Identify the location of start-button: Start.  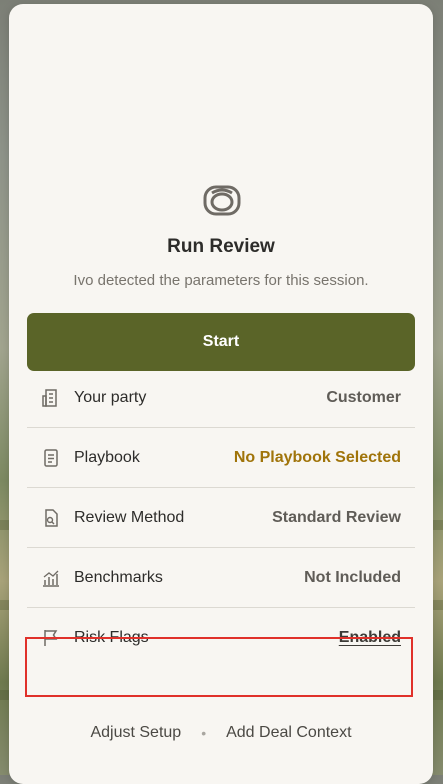
(221, 342).